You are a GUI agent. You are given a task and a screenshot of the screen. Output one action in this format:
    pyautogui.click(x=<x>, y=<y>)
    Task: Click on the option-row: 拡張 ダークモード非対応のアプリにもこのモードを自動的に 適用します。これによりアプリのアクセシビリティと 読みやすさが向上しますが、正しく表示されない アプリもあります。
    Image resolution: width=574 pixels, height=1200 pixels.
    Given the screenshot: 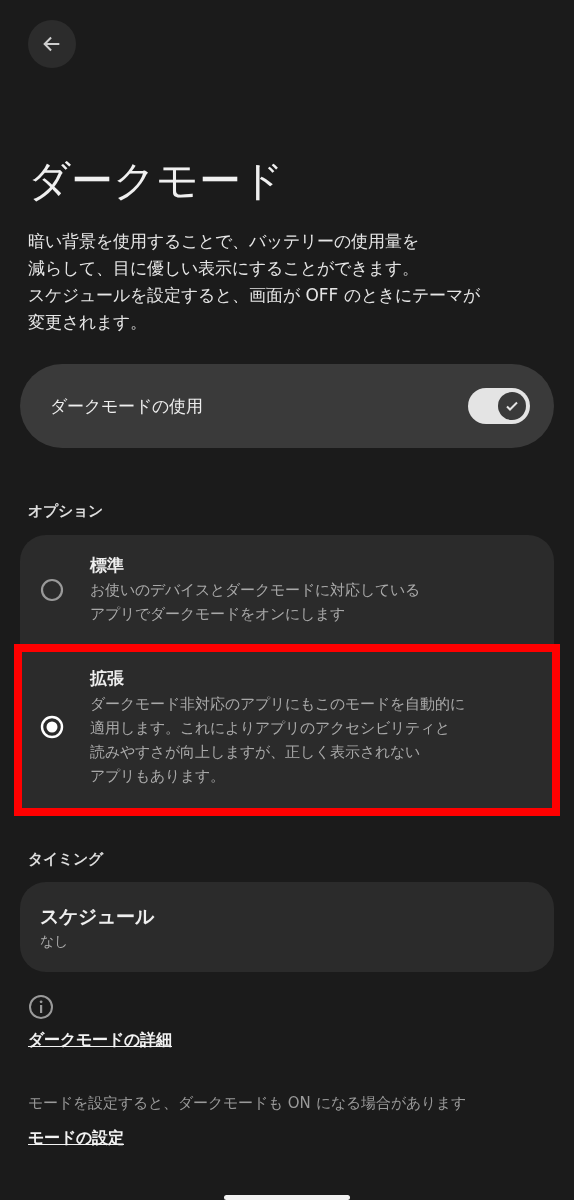 What is the action you would take?
    pyautogui.click(x=287, y=730)
    